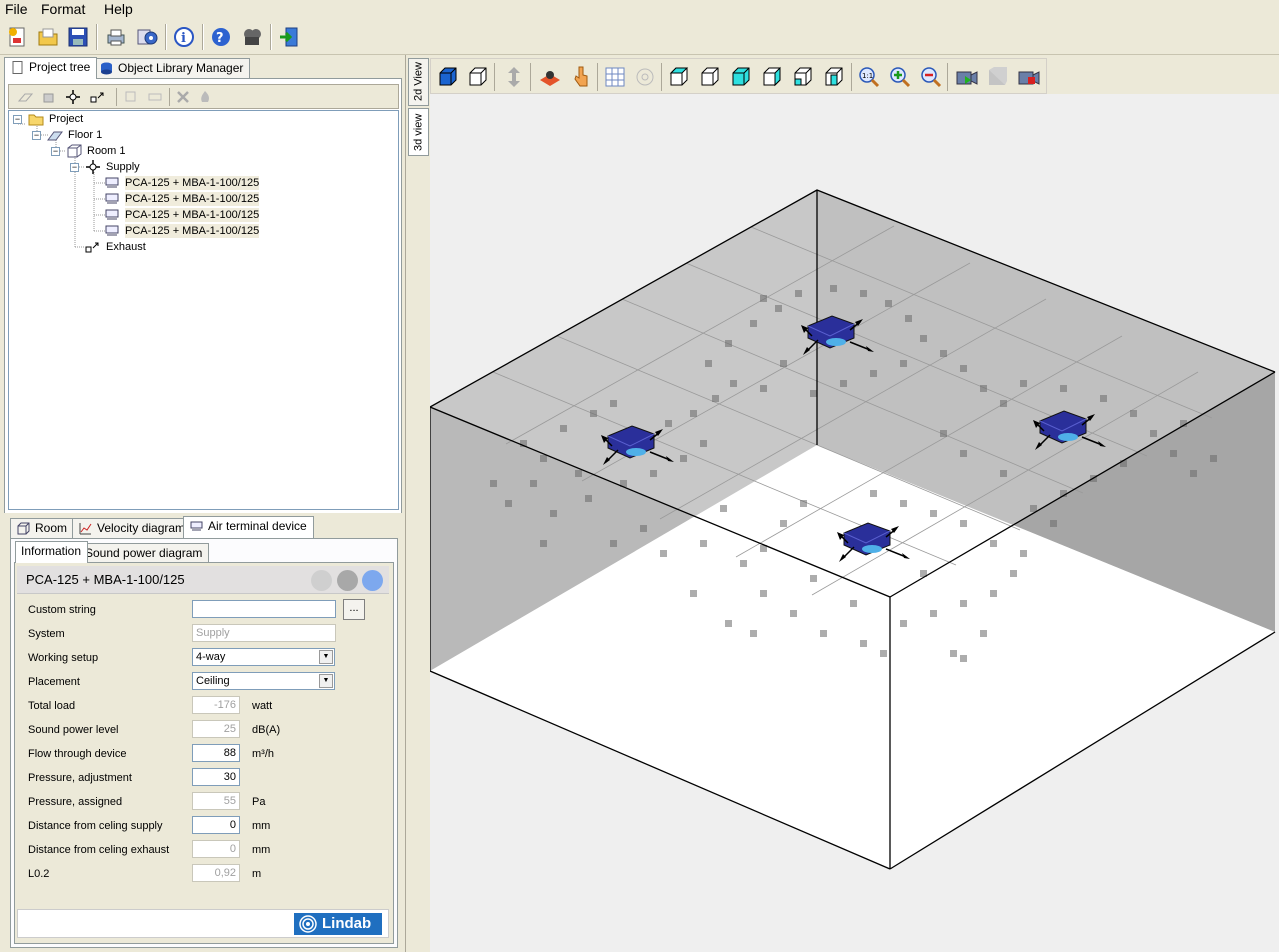 The image size is (1279, 952). Describe the element at coordinates (183, 97) in the screenshot. I see `delete-icon` at that location.